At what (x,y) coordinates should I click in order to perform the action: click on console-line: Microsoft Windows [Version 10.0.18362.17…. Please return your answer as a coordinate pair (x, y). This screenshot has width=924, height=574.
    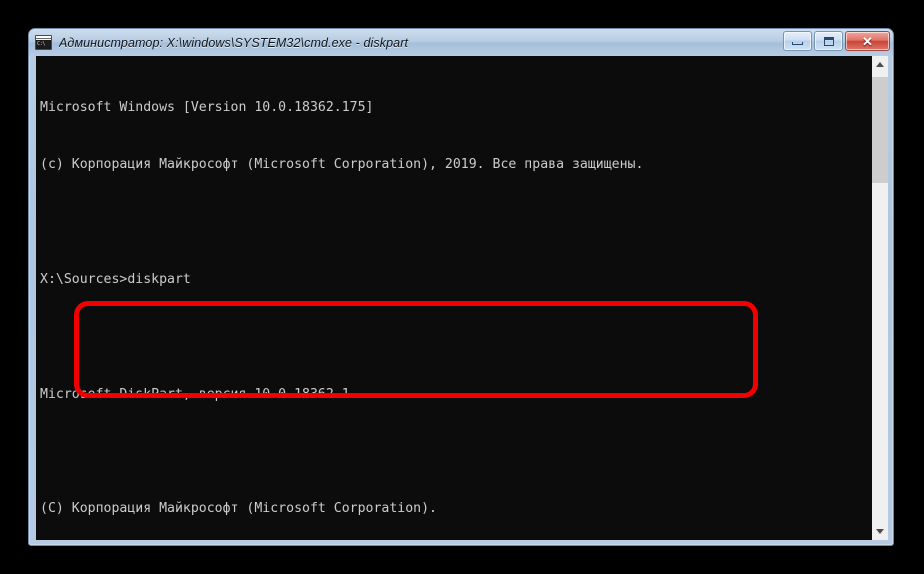
    Looking at the image, I should click on (207, 108).